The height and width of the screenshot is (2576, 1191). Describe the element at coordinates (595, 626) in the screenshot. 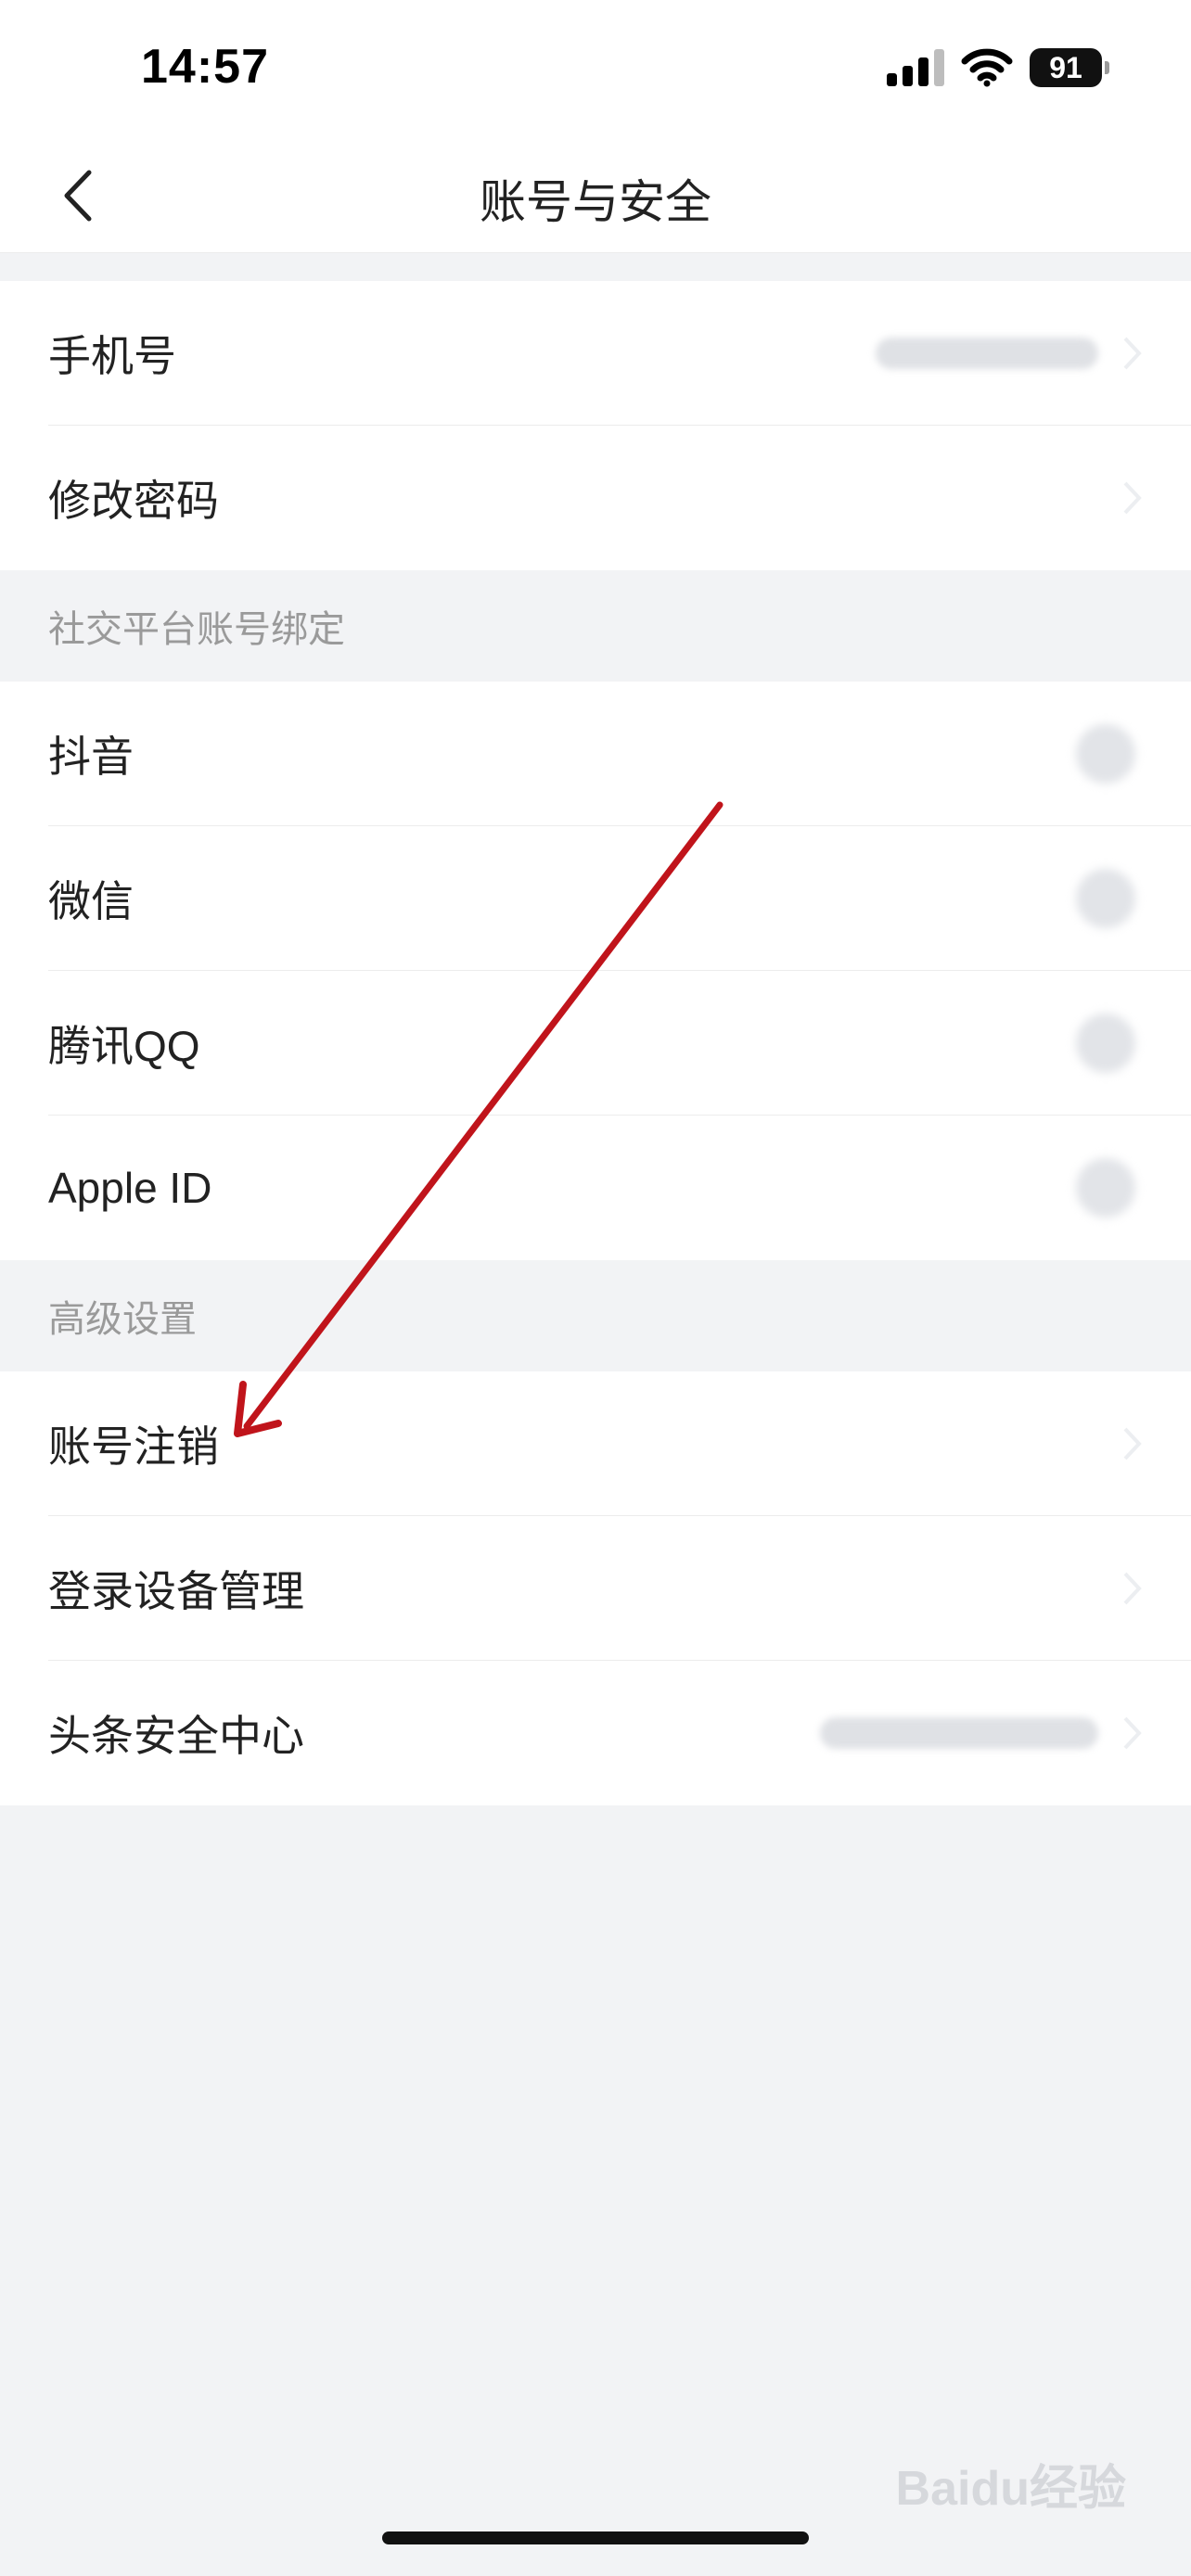

I see `section-header-social: 社交平台账号绑定` at that location.